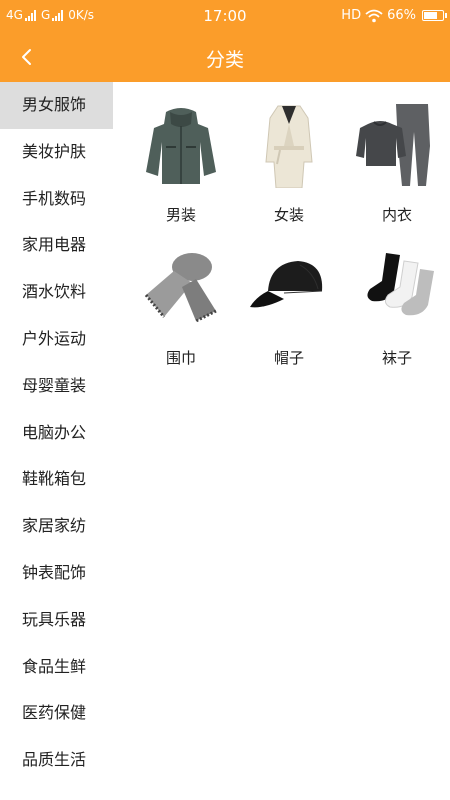  I want to click on sidebar-item-health: 医药保健, so click(56, 713).